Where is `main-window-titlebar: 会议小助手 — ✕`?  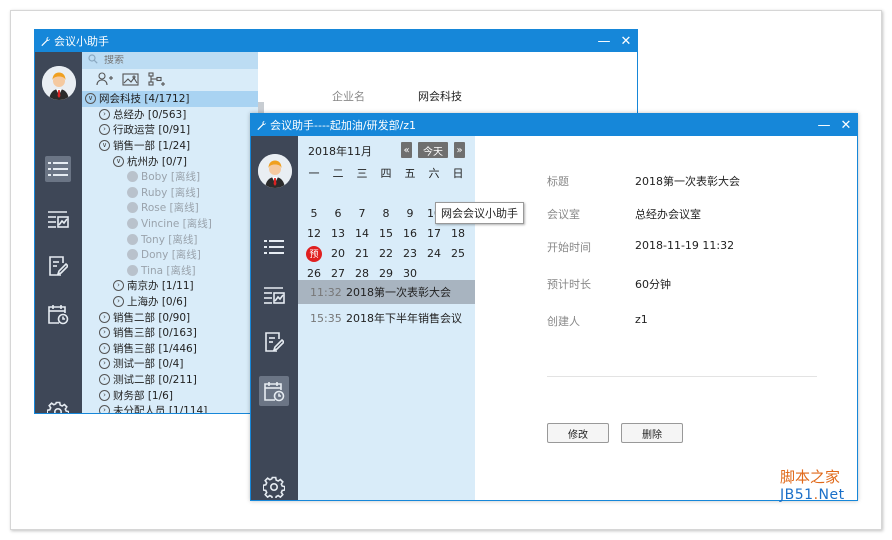
main-window-titlebar: 会议小助手 — ✕ is located at coordinates (336, 41).